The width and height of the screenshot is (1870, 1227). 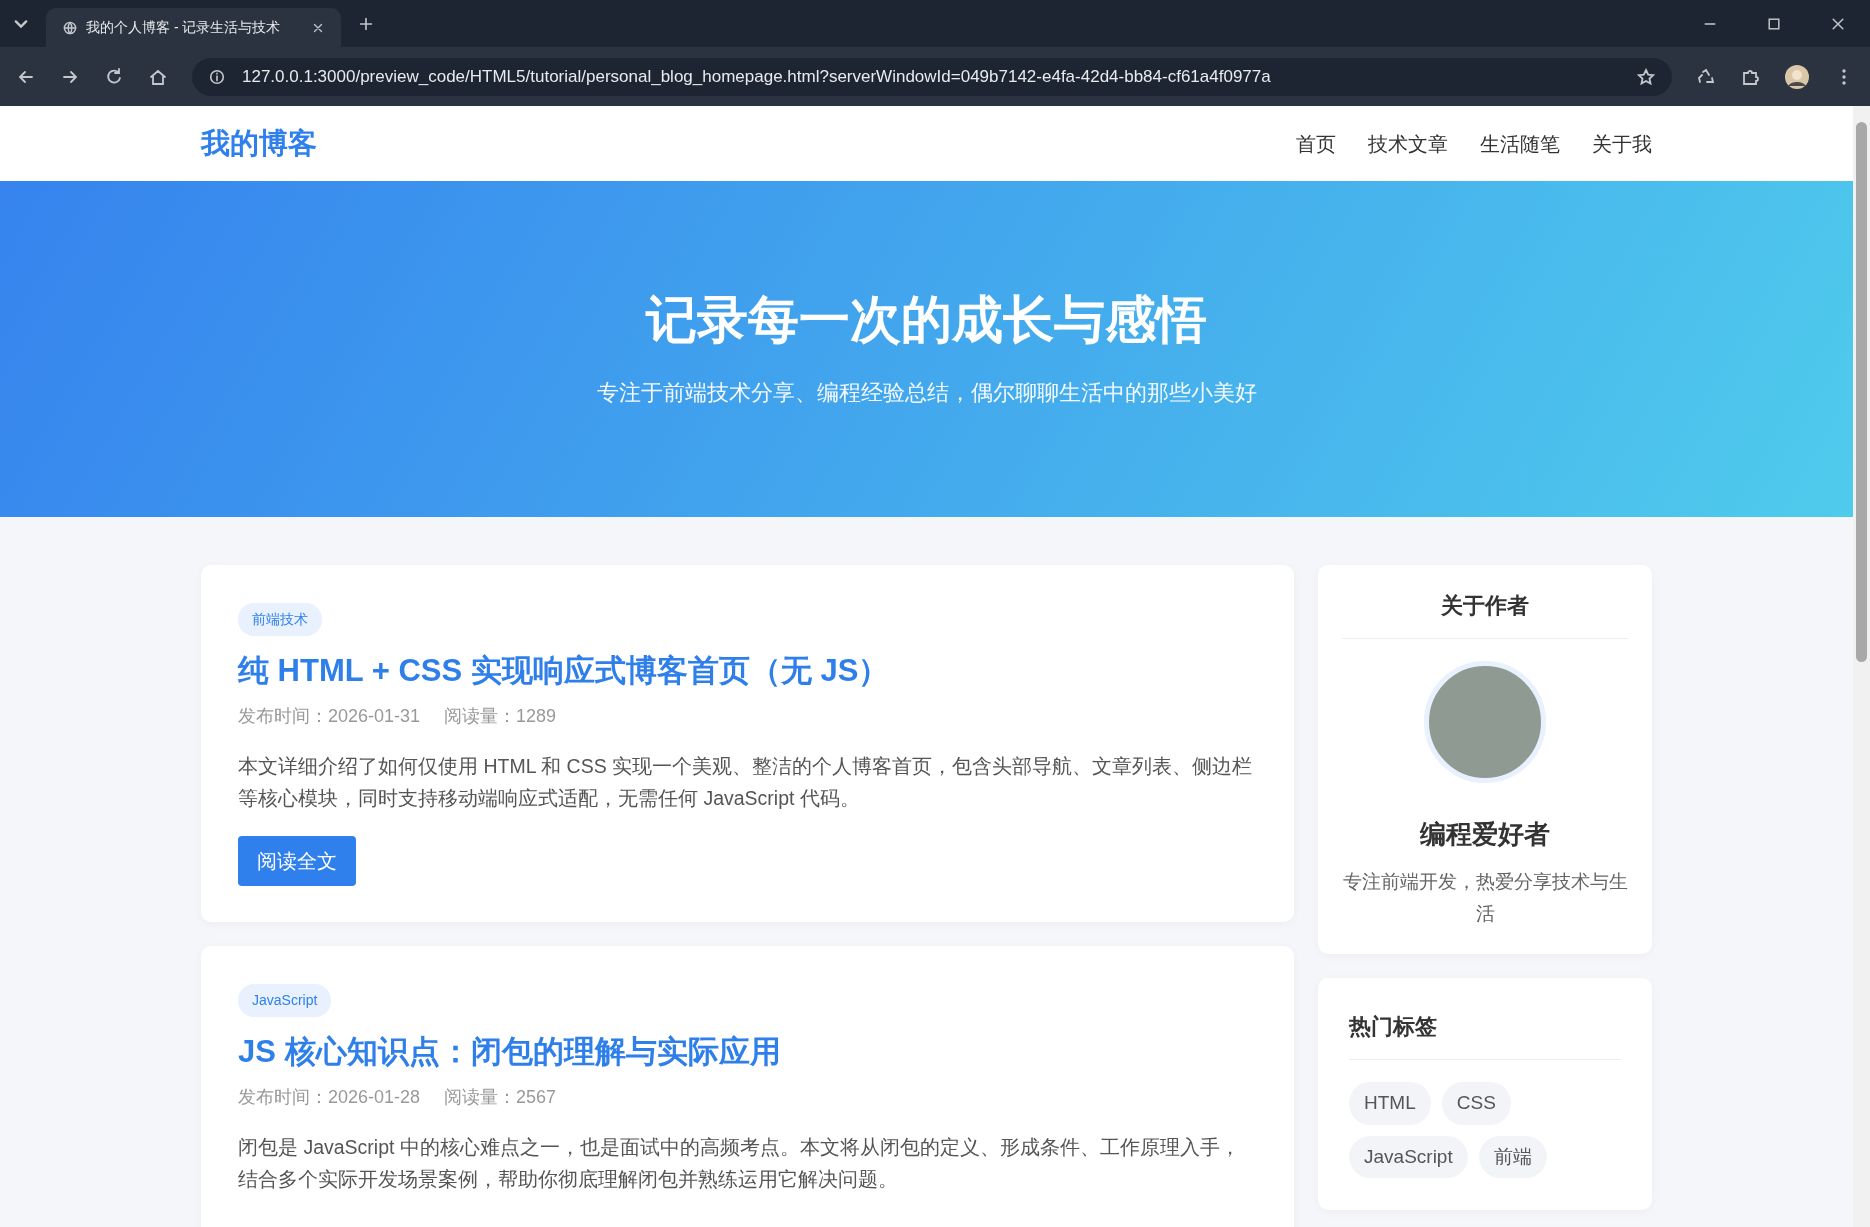 What do you see at coordinates (280, 619) in the screenshot?
I see `category-tag: 前端技术` at bounding box center [280, 619].